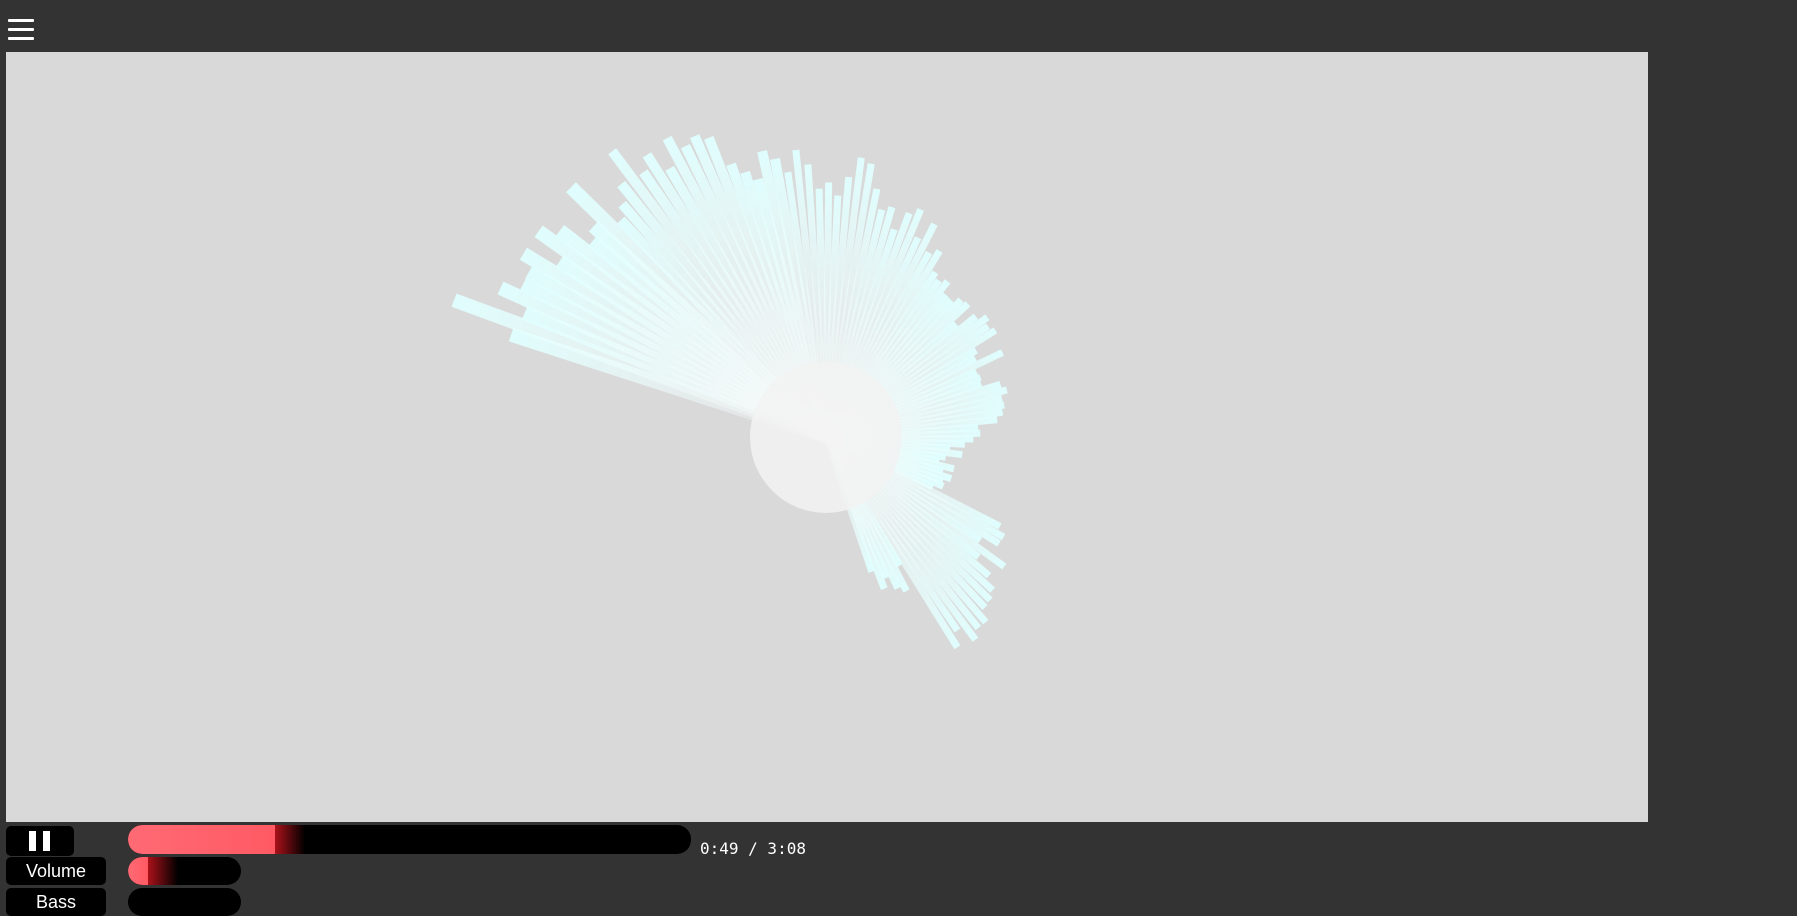 This screenshot has height=916, width=1797. Describe the element at coordinates (201, 839) in the screenshot. I see `seek-progress-fill` at that location.